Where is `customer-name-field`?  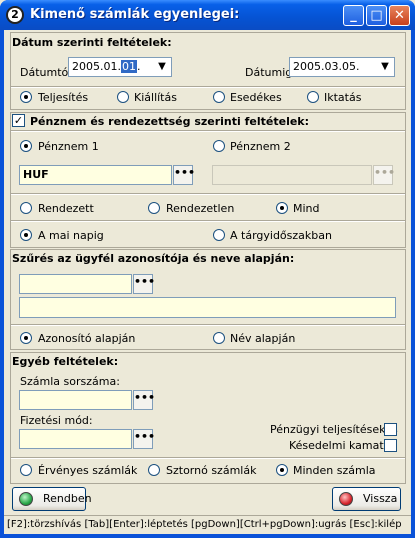 customer-name-field is located at coordinates (207, 307).